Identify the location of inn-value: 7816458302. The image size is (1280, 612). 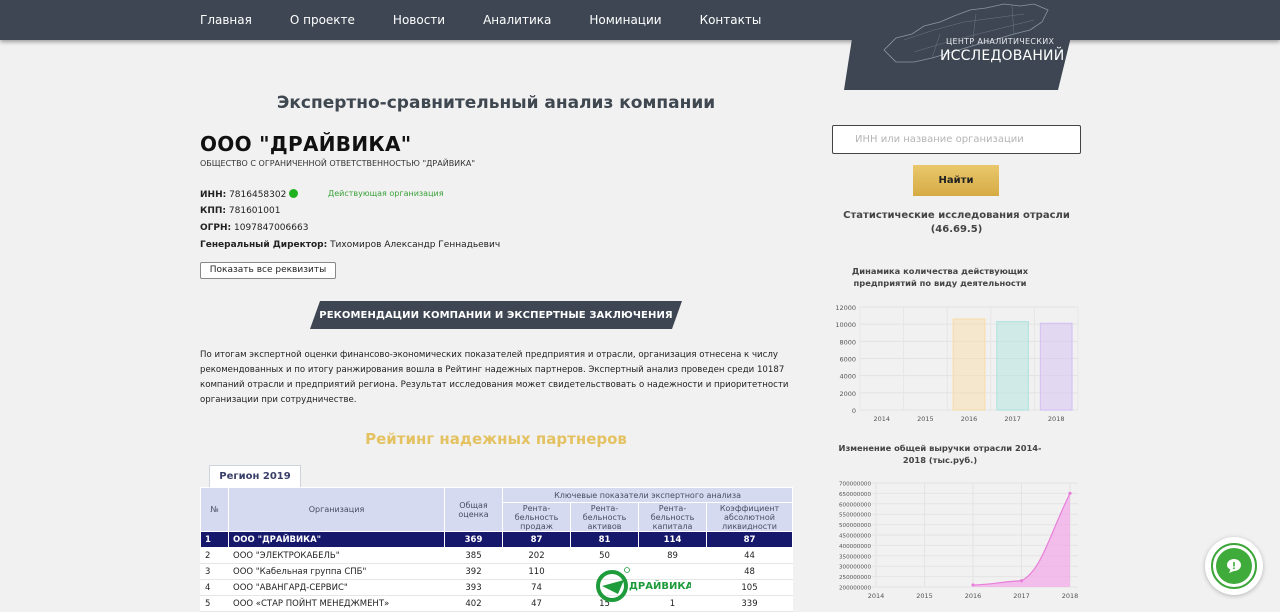
(258, 195).